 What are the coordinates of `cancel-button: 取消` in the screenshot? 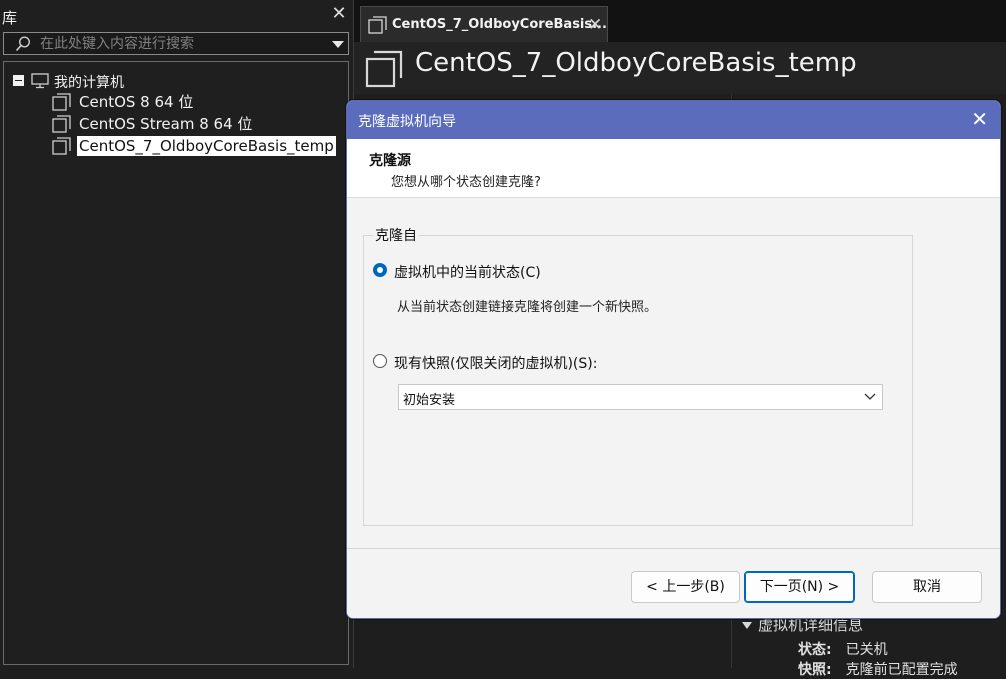 It's located at (927, 587).